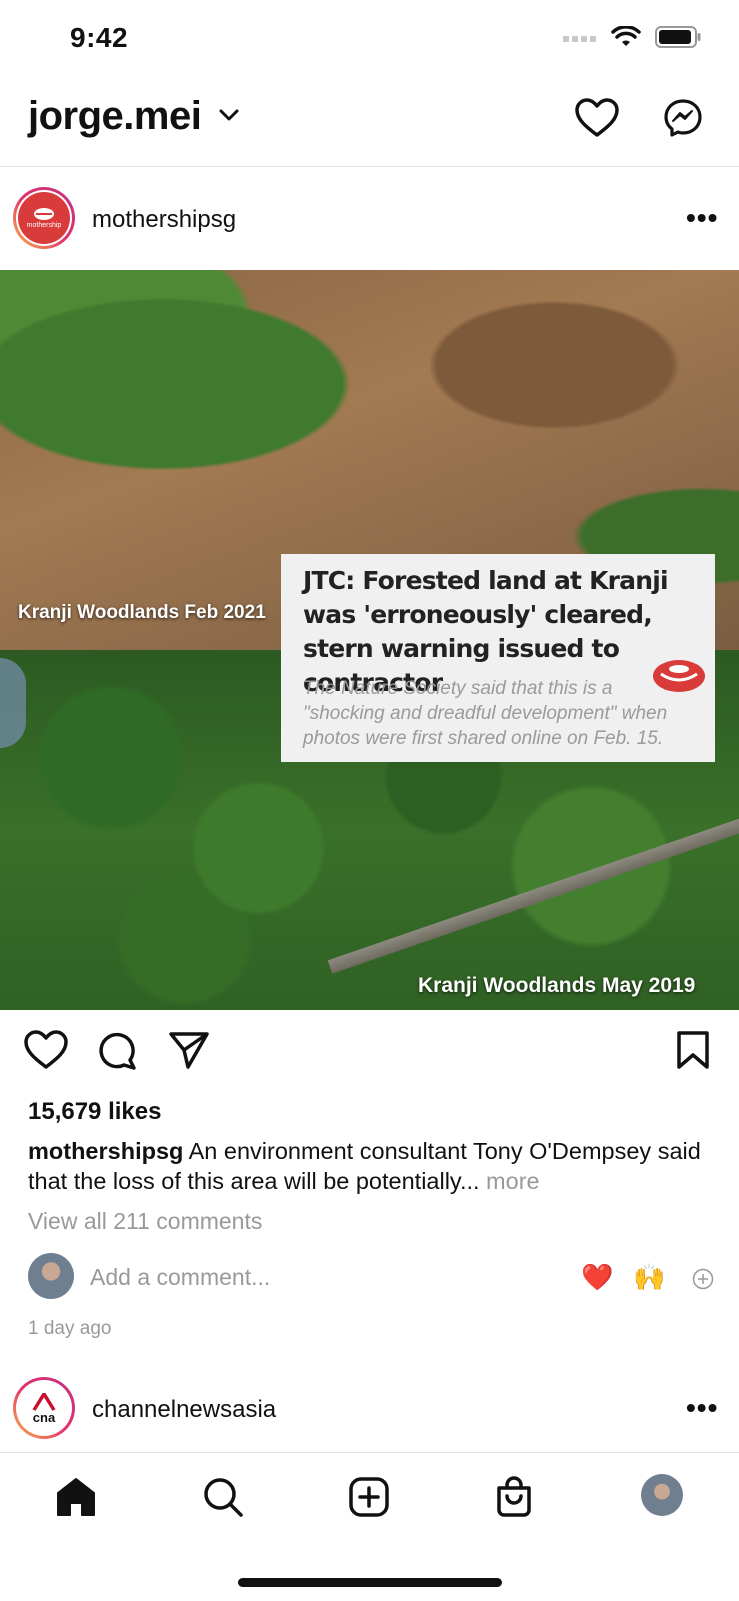 The width and height of the screenshot is (739, 1601). Describe the element at coordinates (145, 1221) in the screenshot. I see `view-all-comments-link: View all 211 comments` at that location.